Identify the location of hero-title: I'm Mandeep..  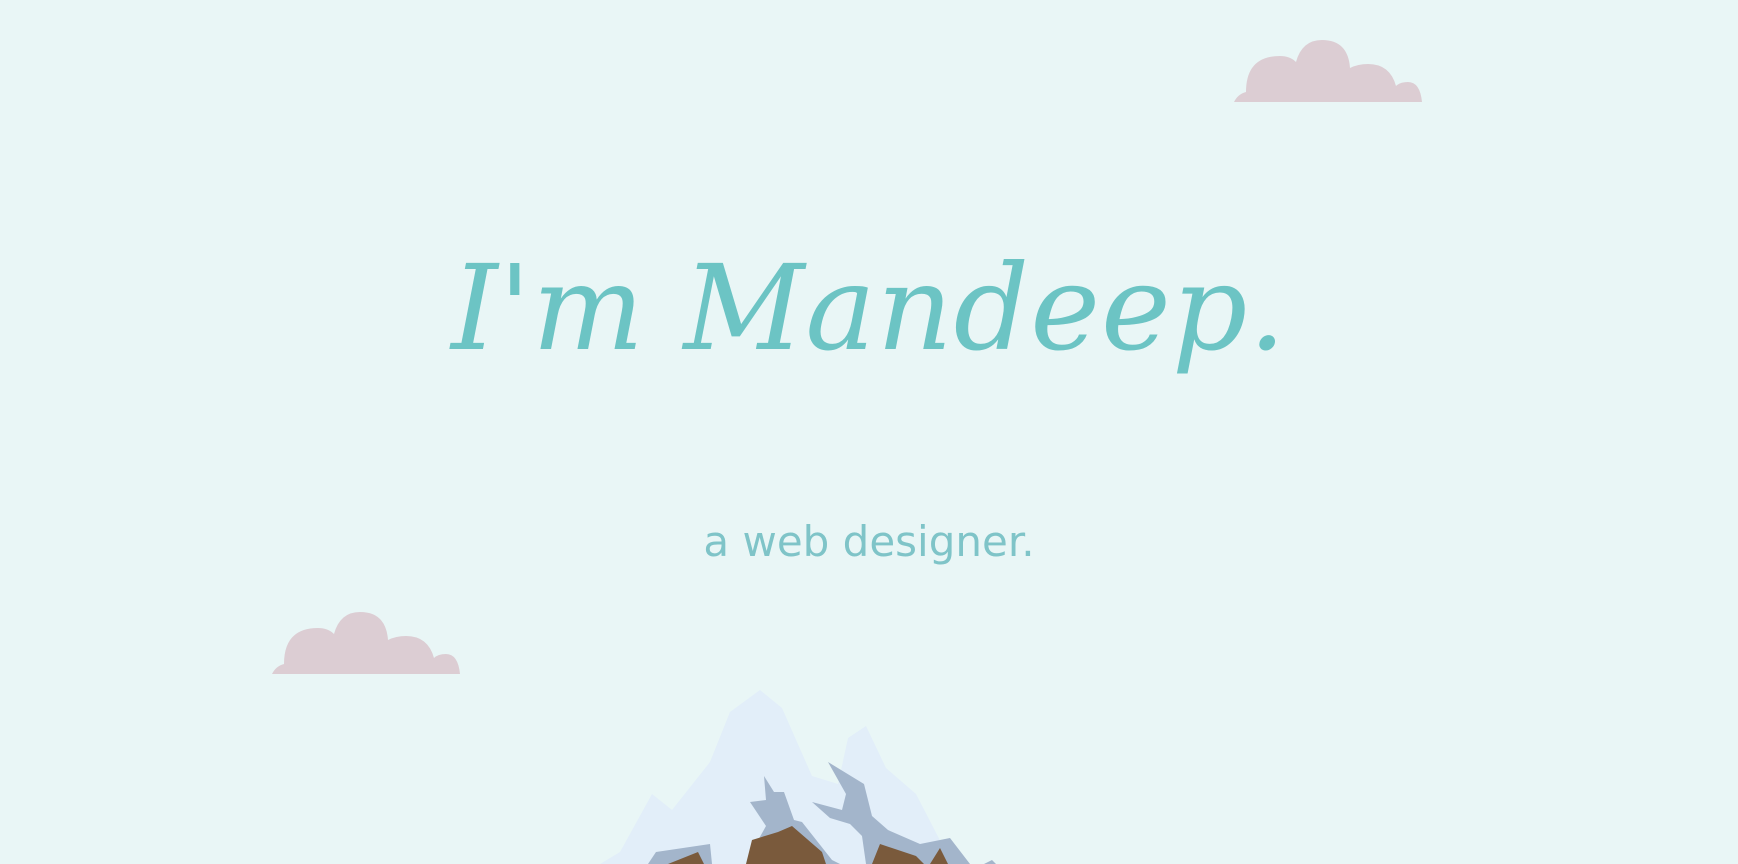
(869, 308).